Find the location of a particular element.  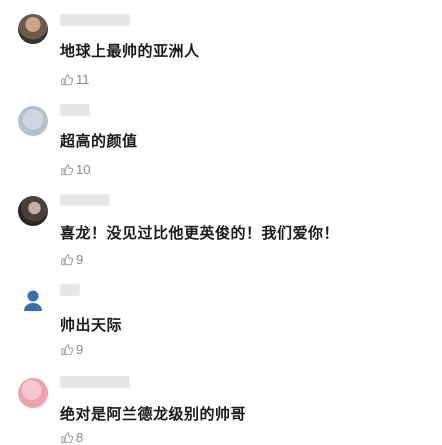

like-count: 11 is located at coordinates (83, 79).